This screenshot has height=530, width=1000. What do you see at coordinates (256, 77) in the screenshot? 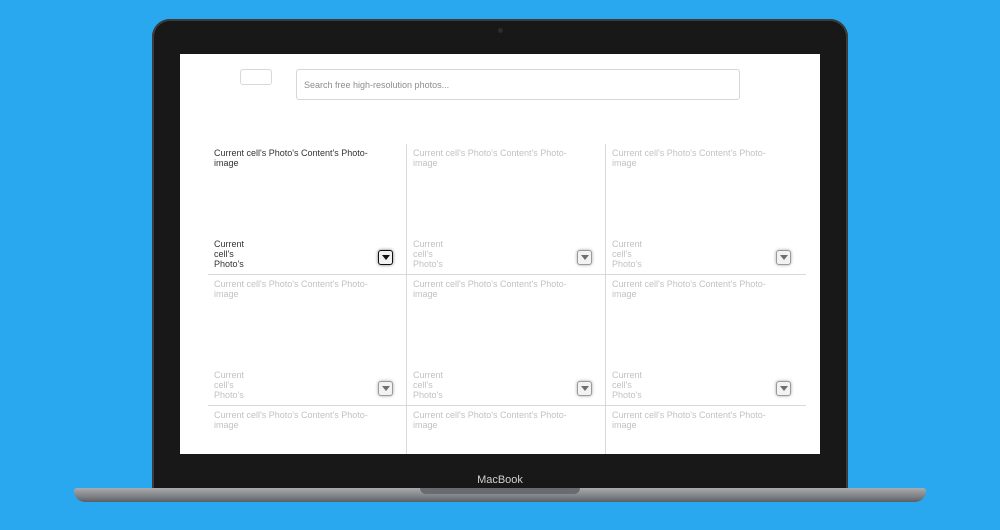
I see `logo-box` at bounding box center [256, 77].